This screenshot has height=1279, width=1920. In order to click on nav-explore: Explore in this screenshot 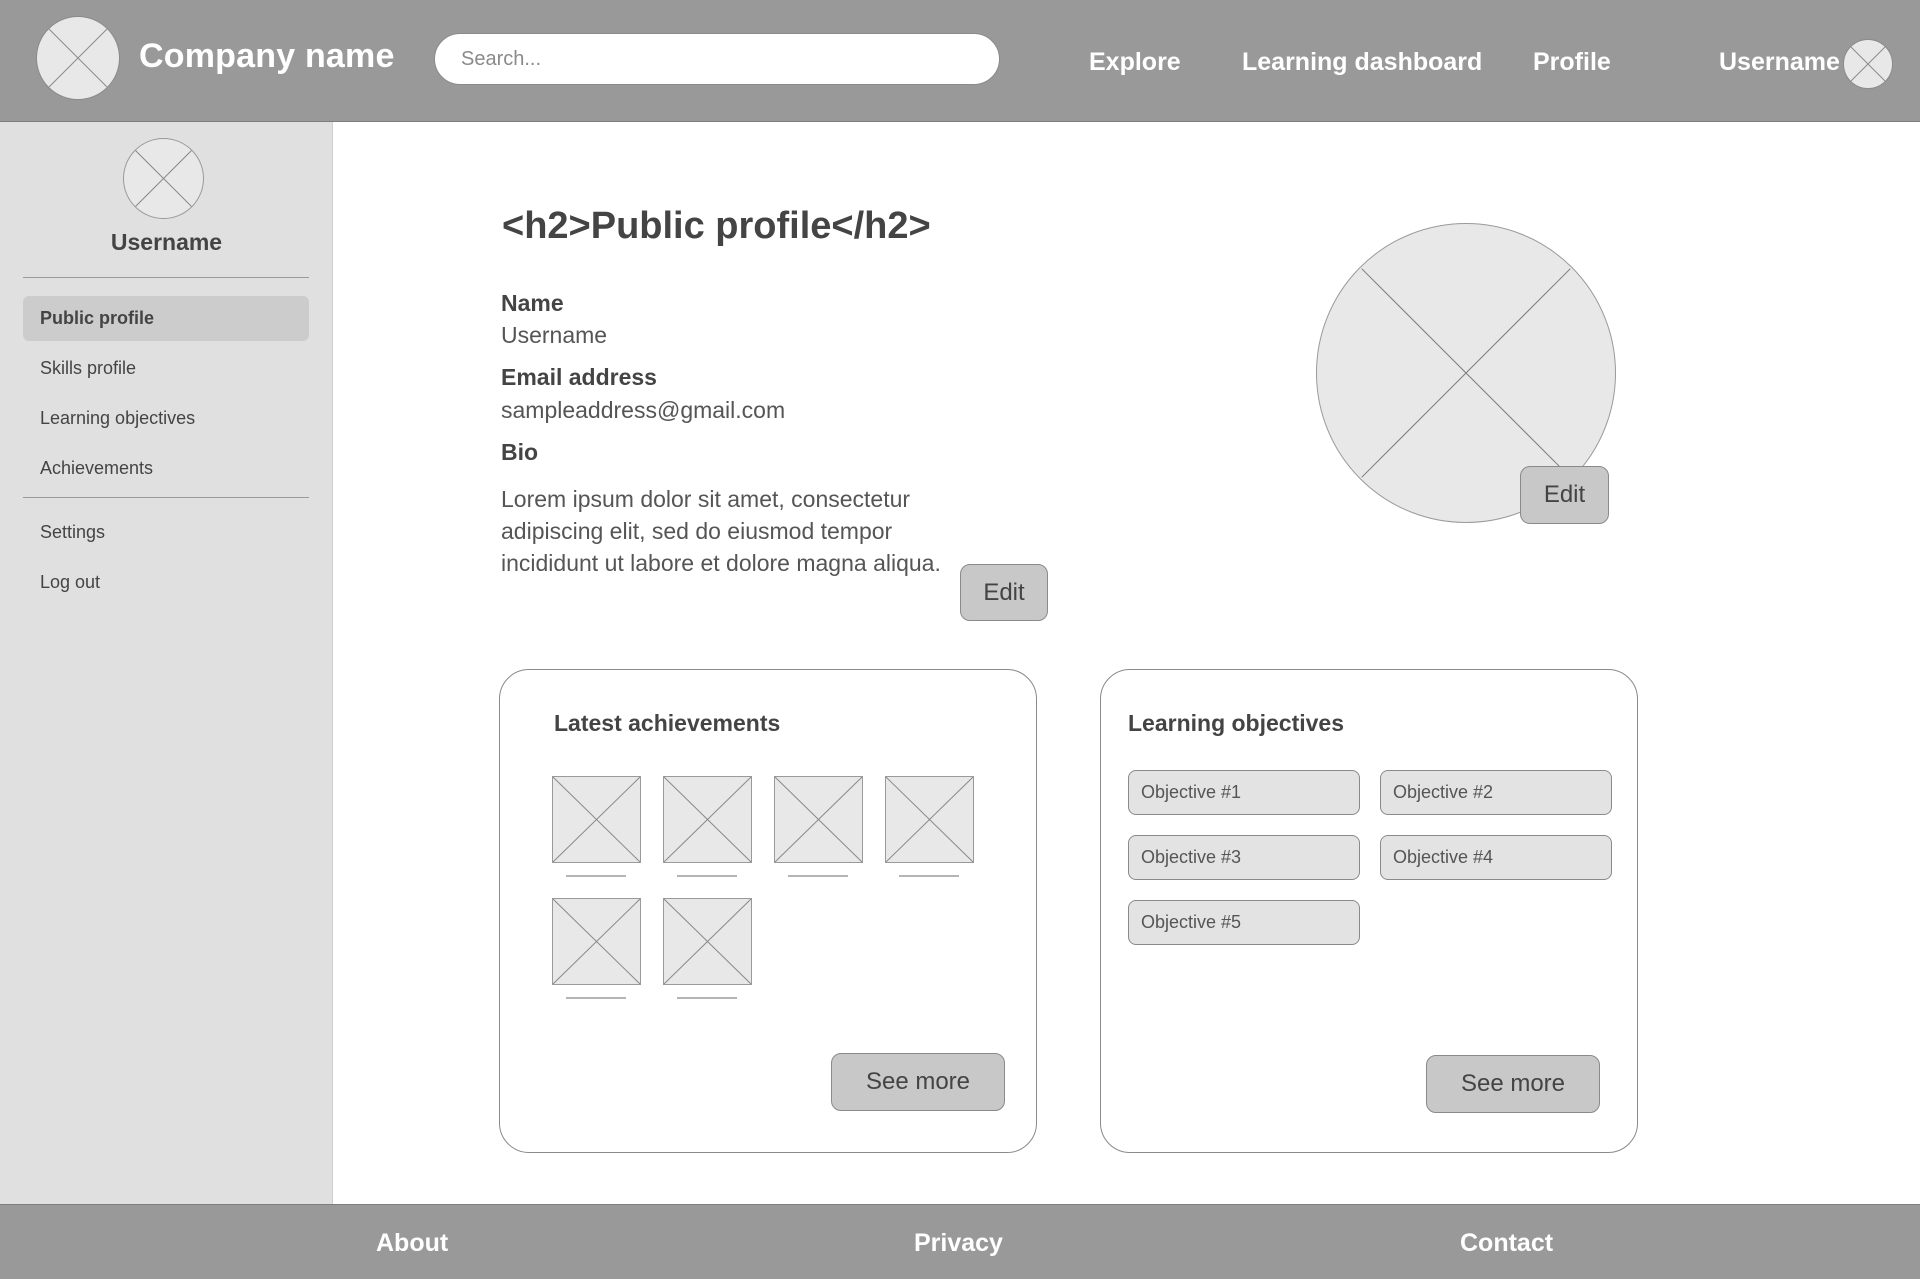, I will do `click(1135, 62)`.